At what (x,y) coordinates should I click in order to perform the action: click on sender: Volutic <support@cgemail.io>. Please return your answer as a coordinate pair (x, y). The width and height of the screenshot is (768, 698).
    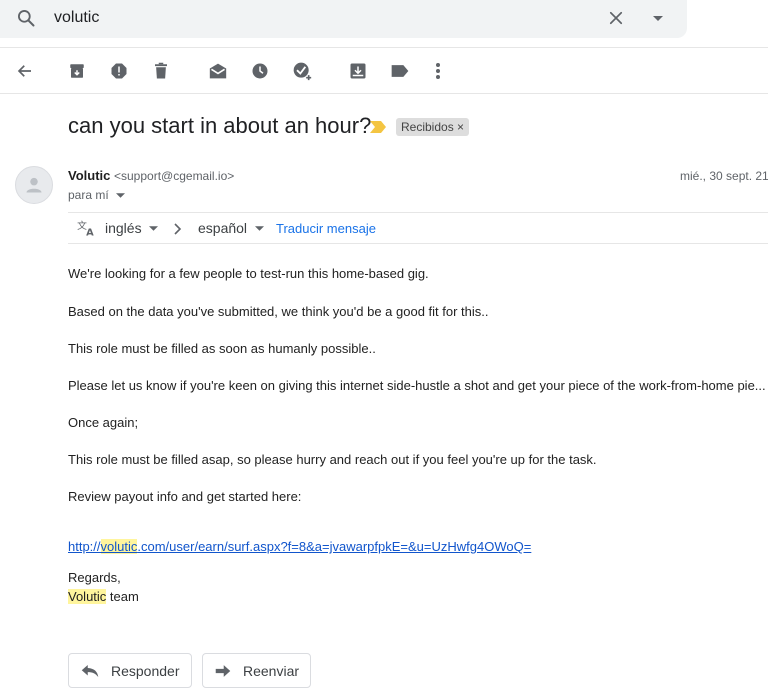
    Looking at the image, I should click on (151, 175).